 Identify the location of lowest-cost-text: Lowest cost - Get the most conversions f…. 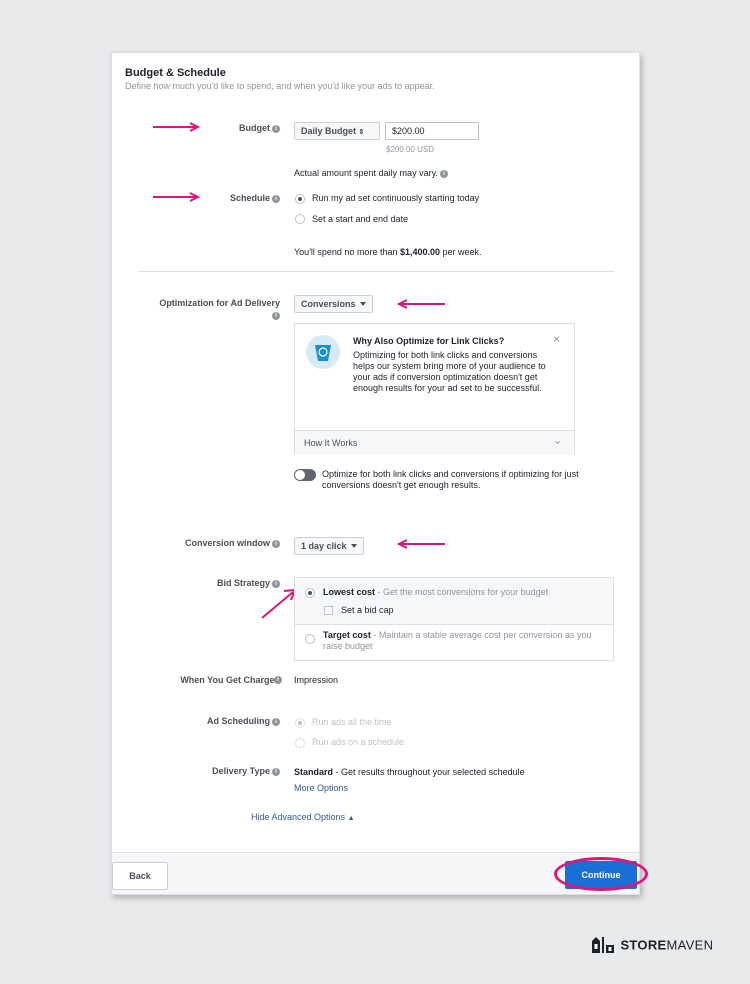
(435, 592).